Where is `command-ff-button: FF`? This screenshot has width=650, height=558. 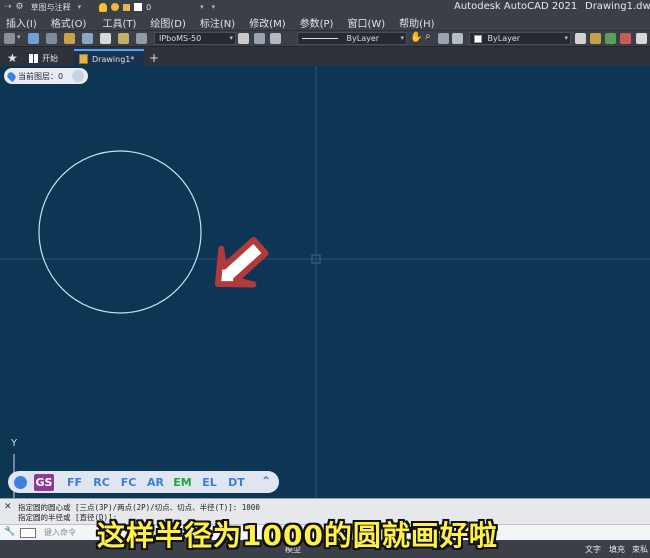
command-ff-button: FF is located at coordinates (74, 482).